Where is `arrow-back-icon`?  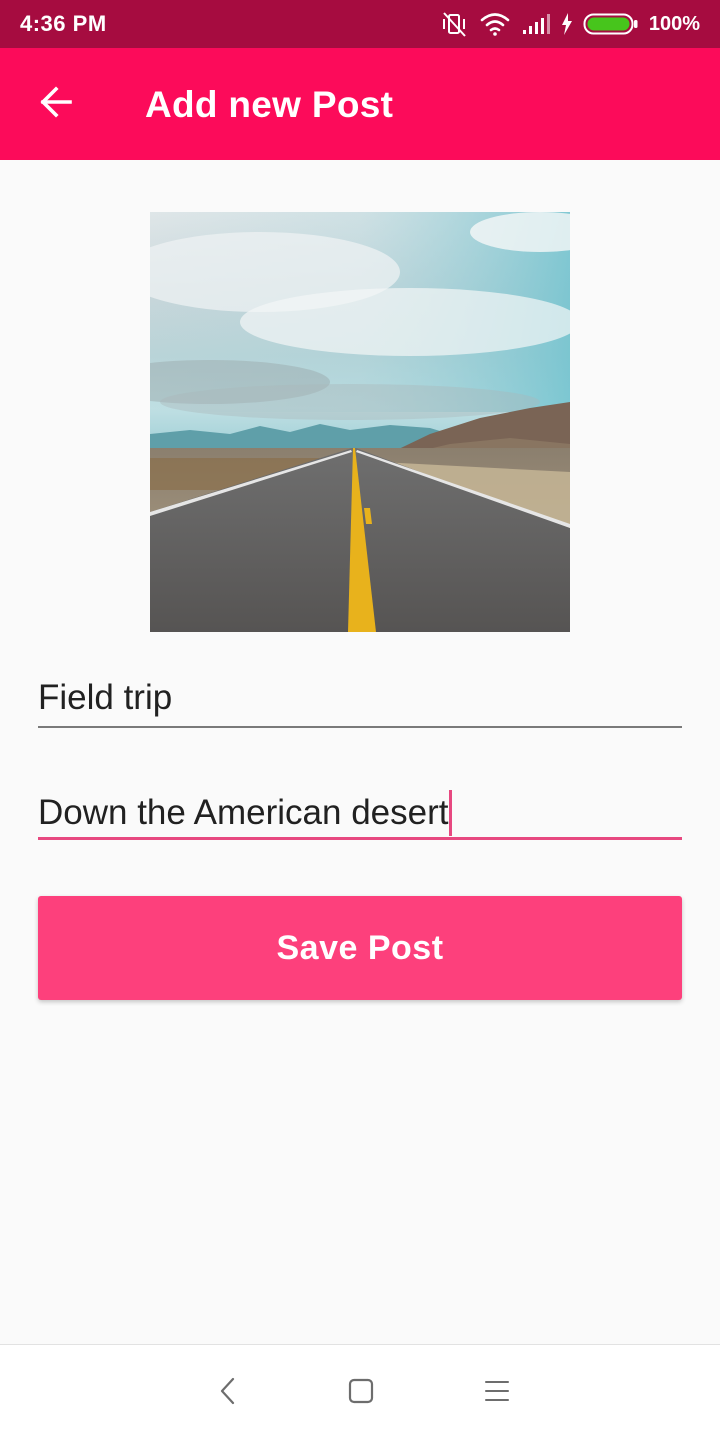 arrow-back-icon is located at coordinates (56, 104).